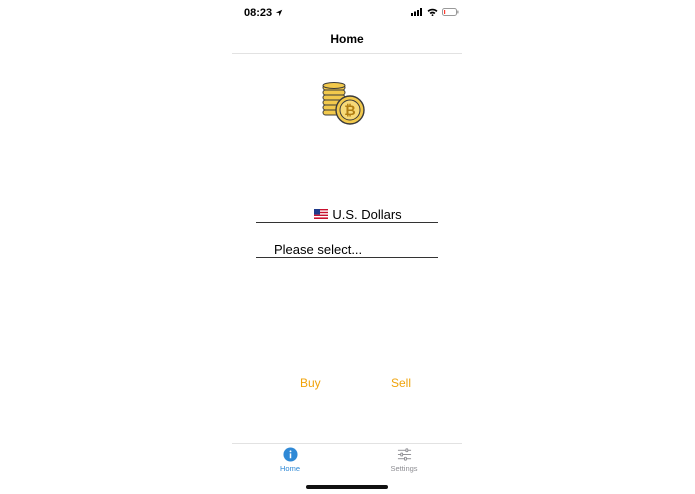 The width and height of the screenshot is (695, 494). What do you see at coordinates (310, 383) in the screenshot?
I see `buy-button: Buy` at bounding box center [310, 383].